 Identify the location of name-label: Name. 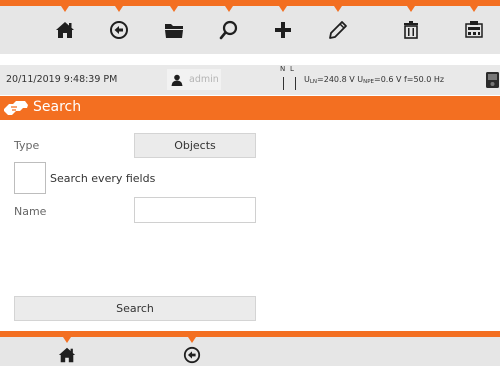
(30, 211).